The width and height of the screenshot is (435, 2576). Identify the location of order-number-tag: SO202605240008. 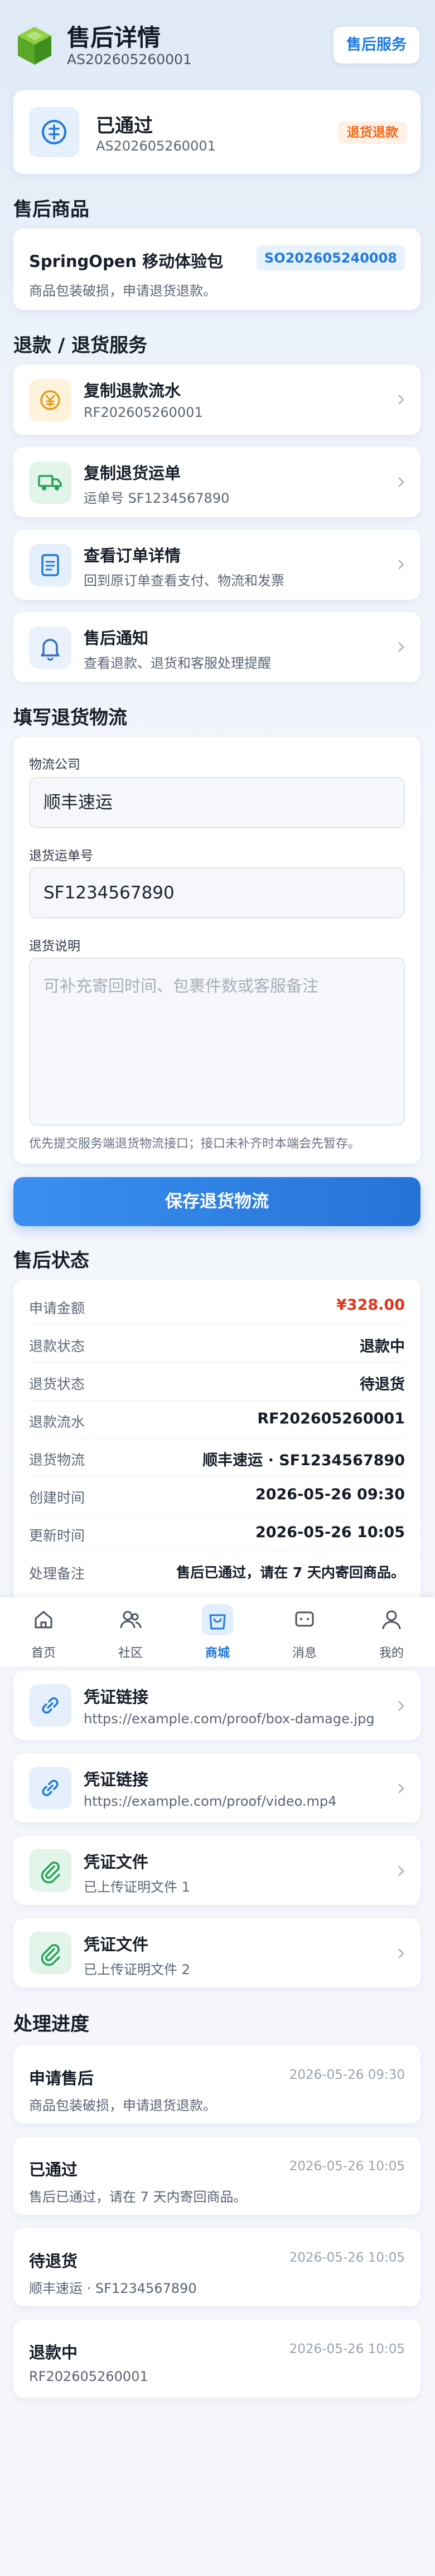
(330, 258).